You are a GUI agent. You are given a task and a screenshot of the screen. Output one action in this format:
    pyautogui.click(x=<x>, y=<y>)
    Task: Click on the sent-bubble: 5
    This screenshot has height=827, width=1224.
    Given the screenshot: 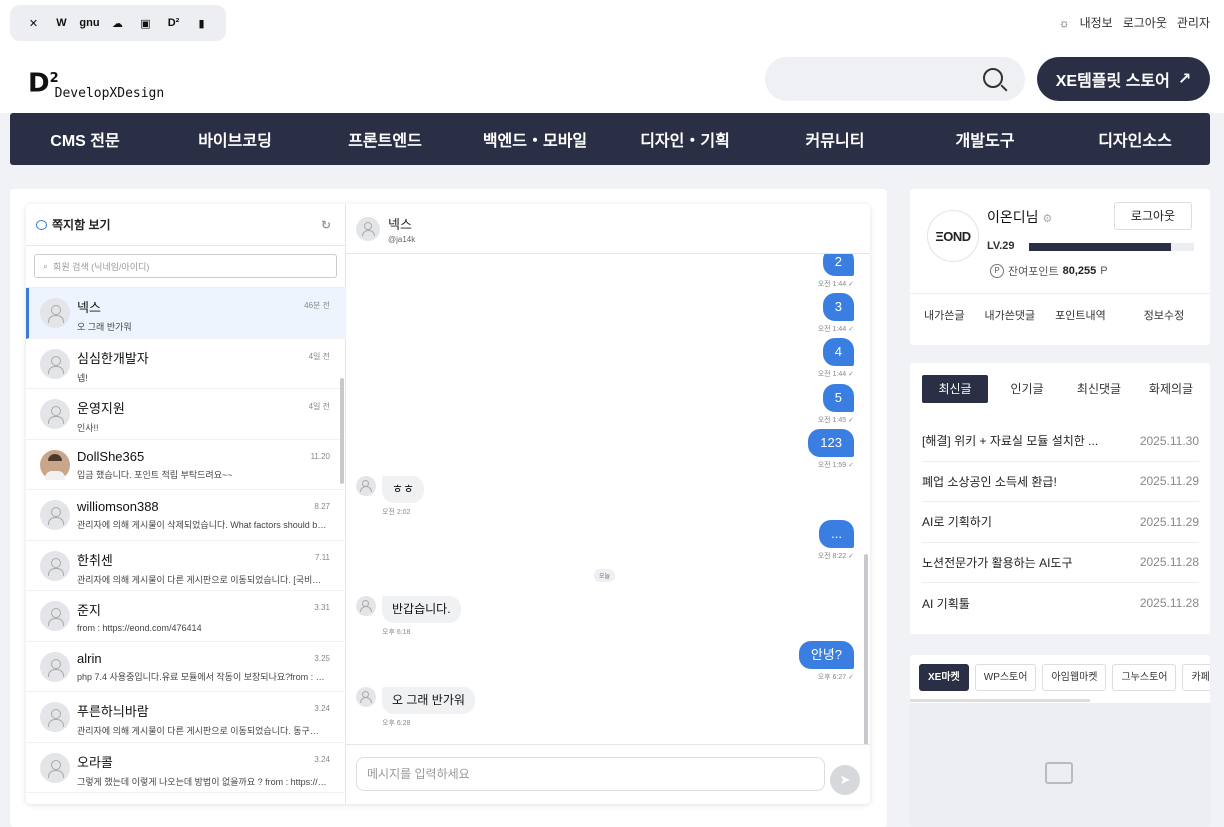 What is the action you would take?
    pyautogui.click(x=838, y=398)
    